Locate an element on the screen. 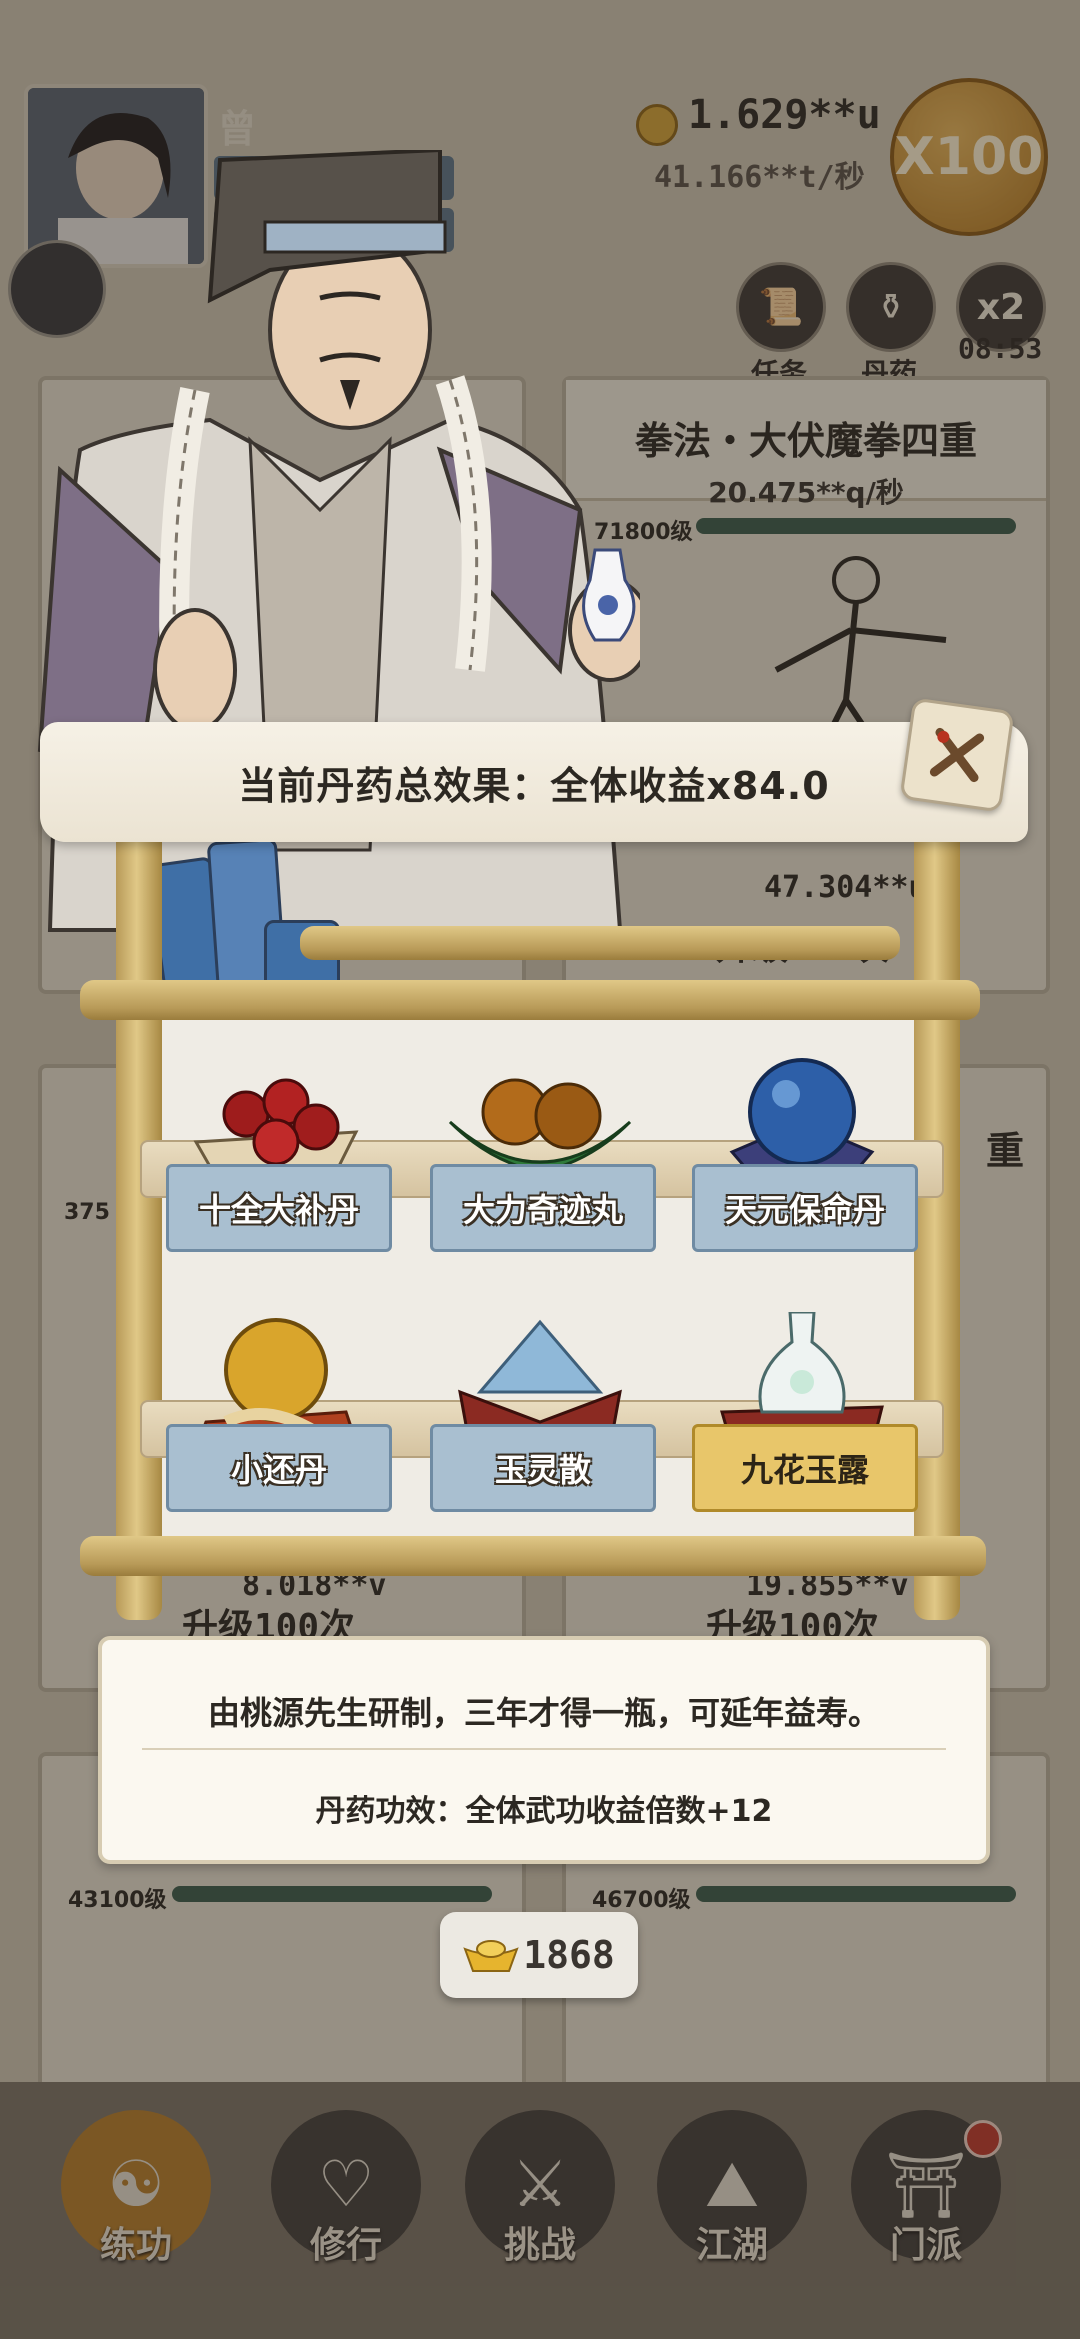 The height and width of the screenshot is (2339, 1080). description-divider is located at coordinates (544, 1749).